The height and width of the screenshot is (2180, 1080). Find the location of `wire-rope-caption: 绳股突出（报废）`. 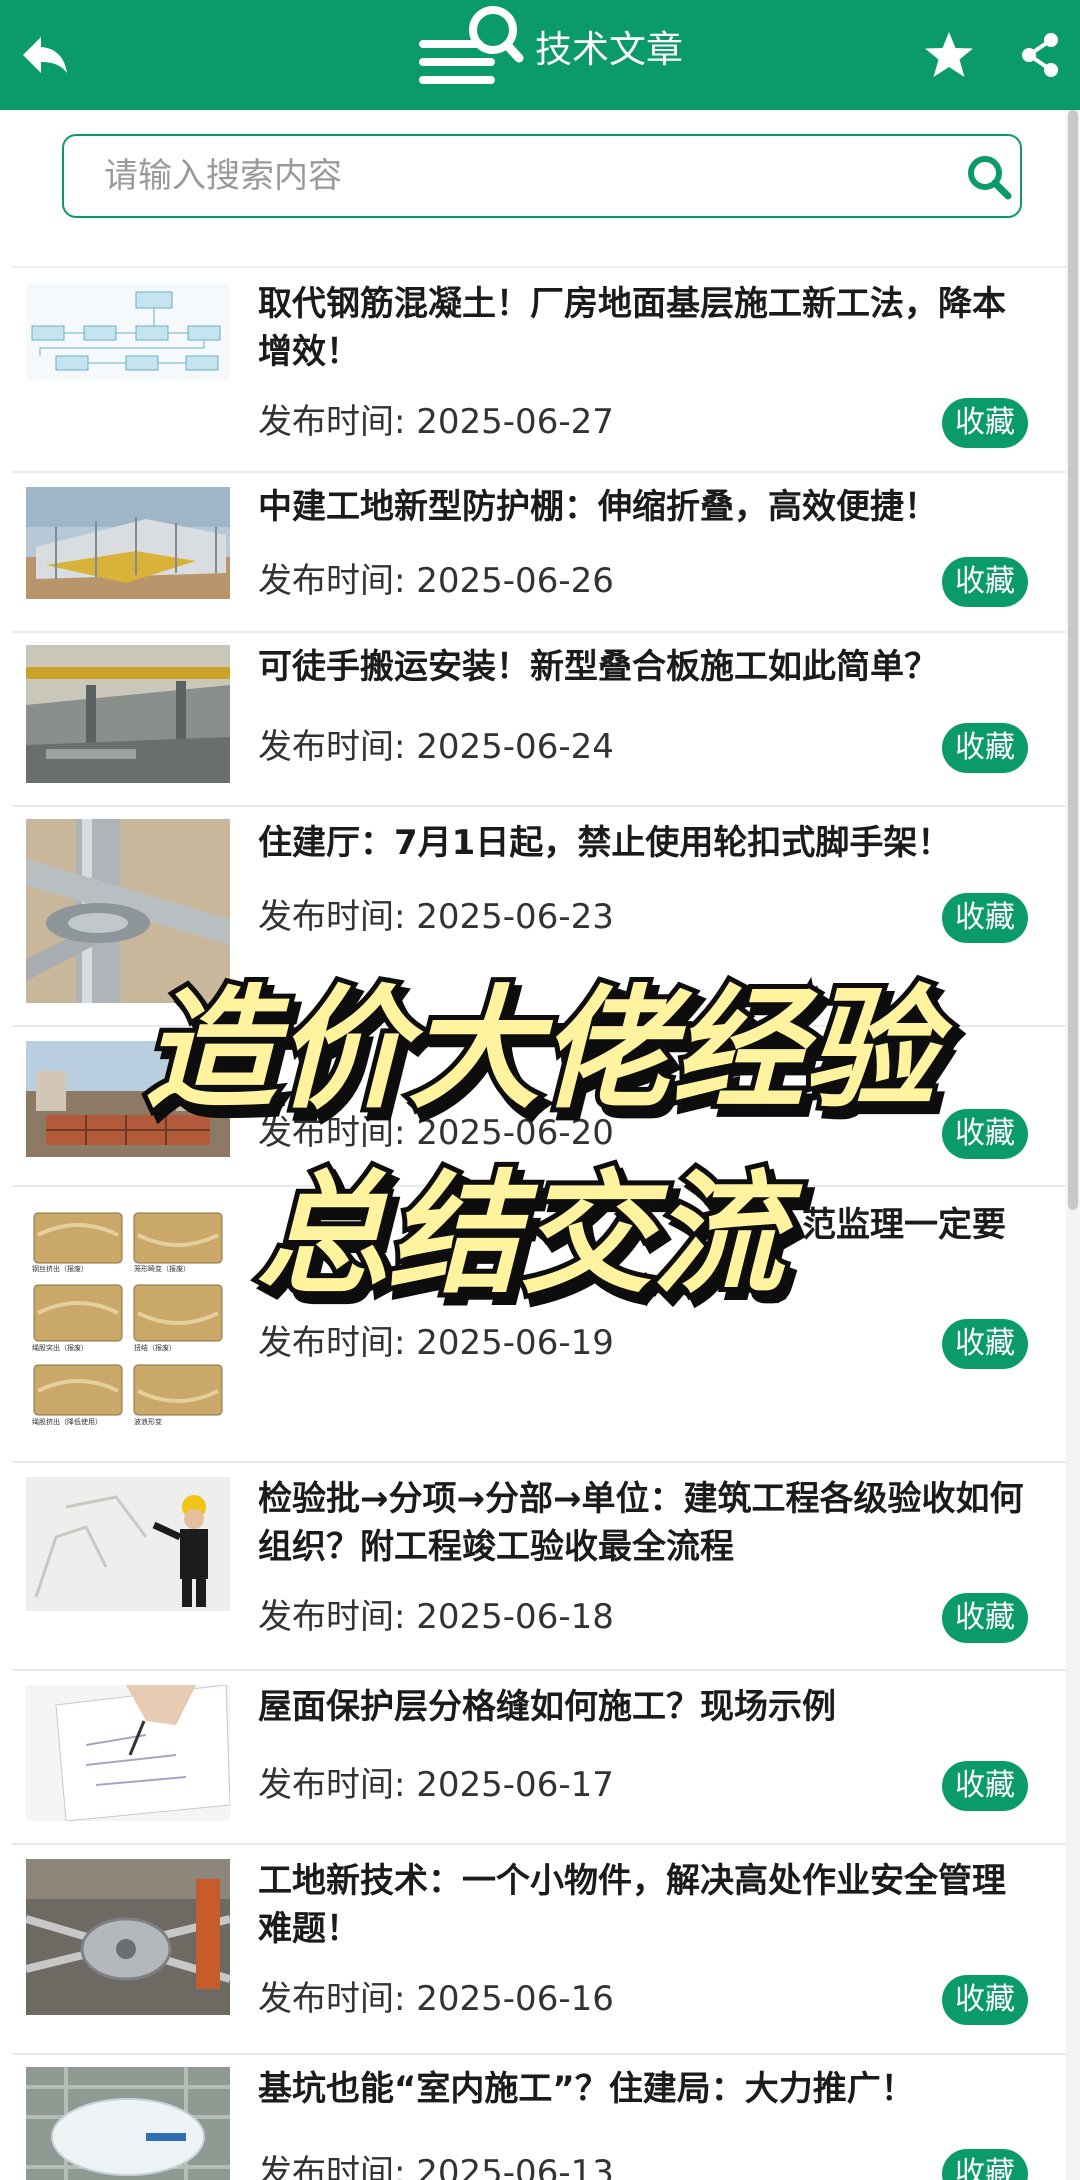

wire-rope-caption: 绳股突出（报废） is located at coordinates (60, 1348).